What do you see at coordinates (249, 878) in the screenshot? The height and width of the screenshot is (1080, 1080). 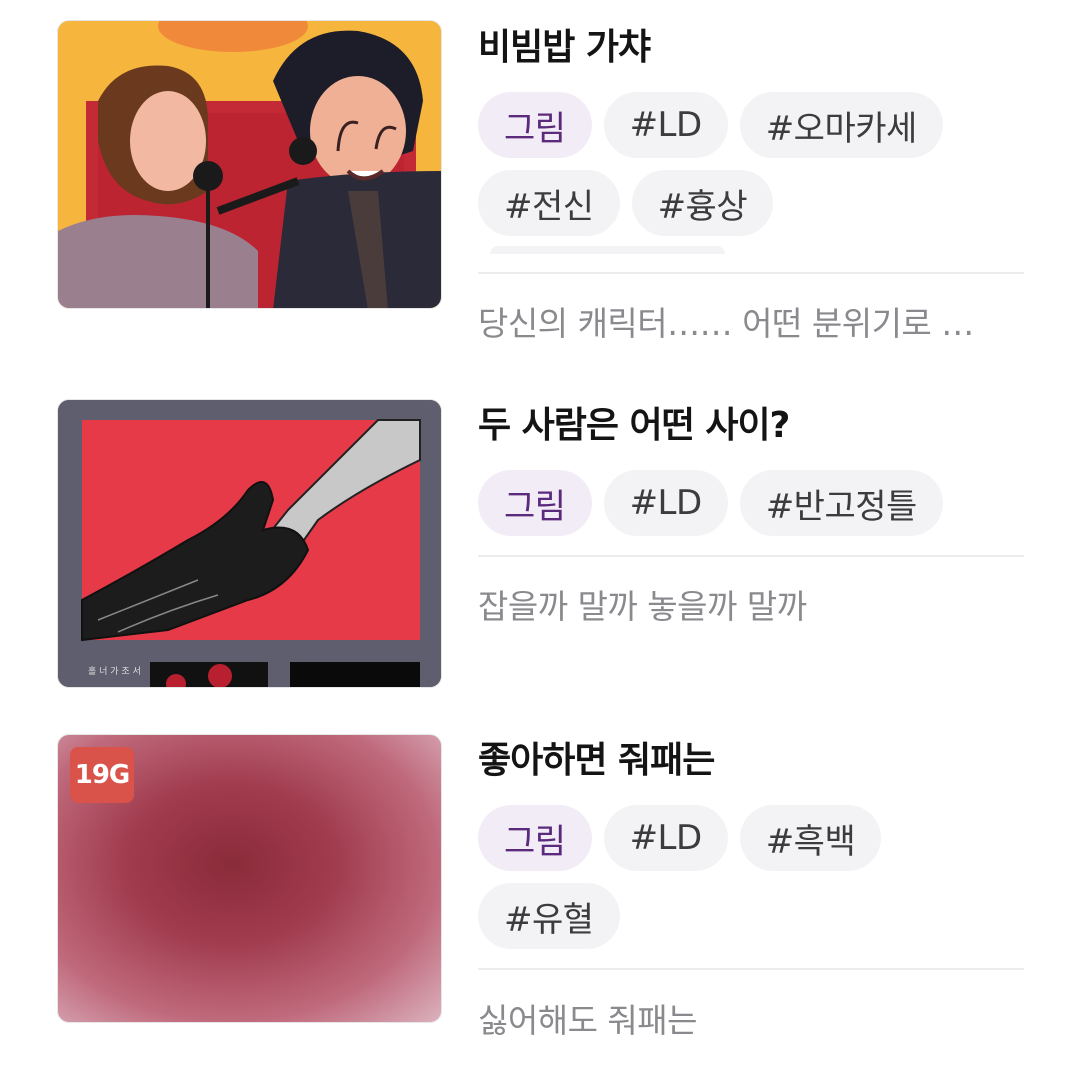 I see `thumbnail-image: 19G` at bounding box center [249, 878].